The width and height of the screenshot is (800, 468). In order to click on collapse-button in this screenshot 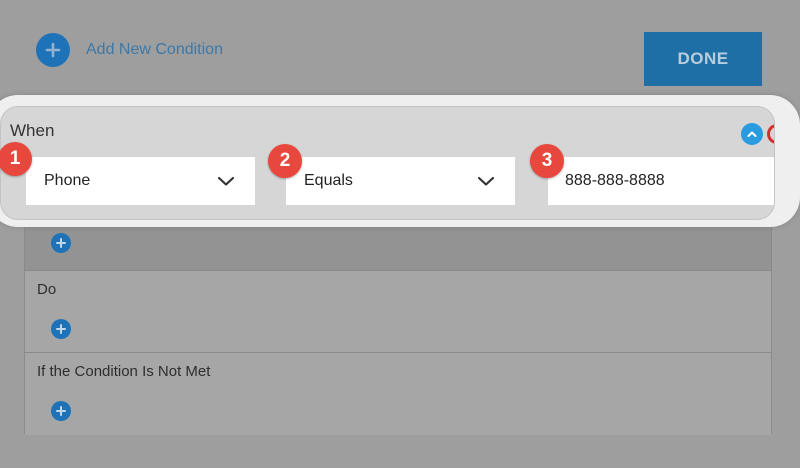, I will do `click(752, 134)`.